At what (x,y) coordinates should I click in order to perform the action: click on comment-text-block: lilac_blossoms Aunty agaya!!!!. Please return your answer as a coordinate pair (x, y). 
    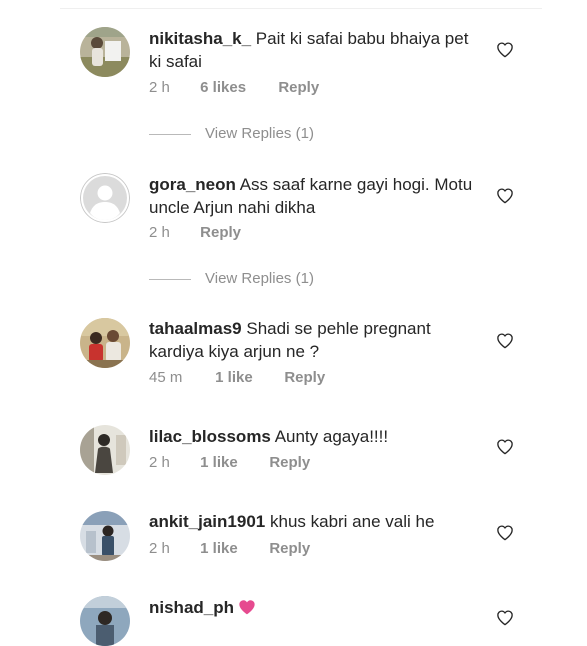
    Looking at the image, I should click on (314, 436).